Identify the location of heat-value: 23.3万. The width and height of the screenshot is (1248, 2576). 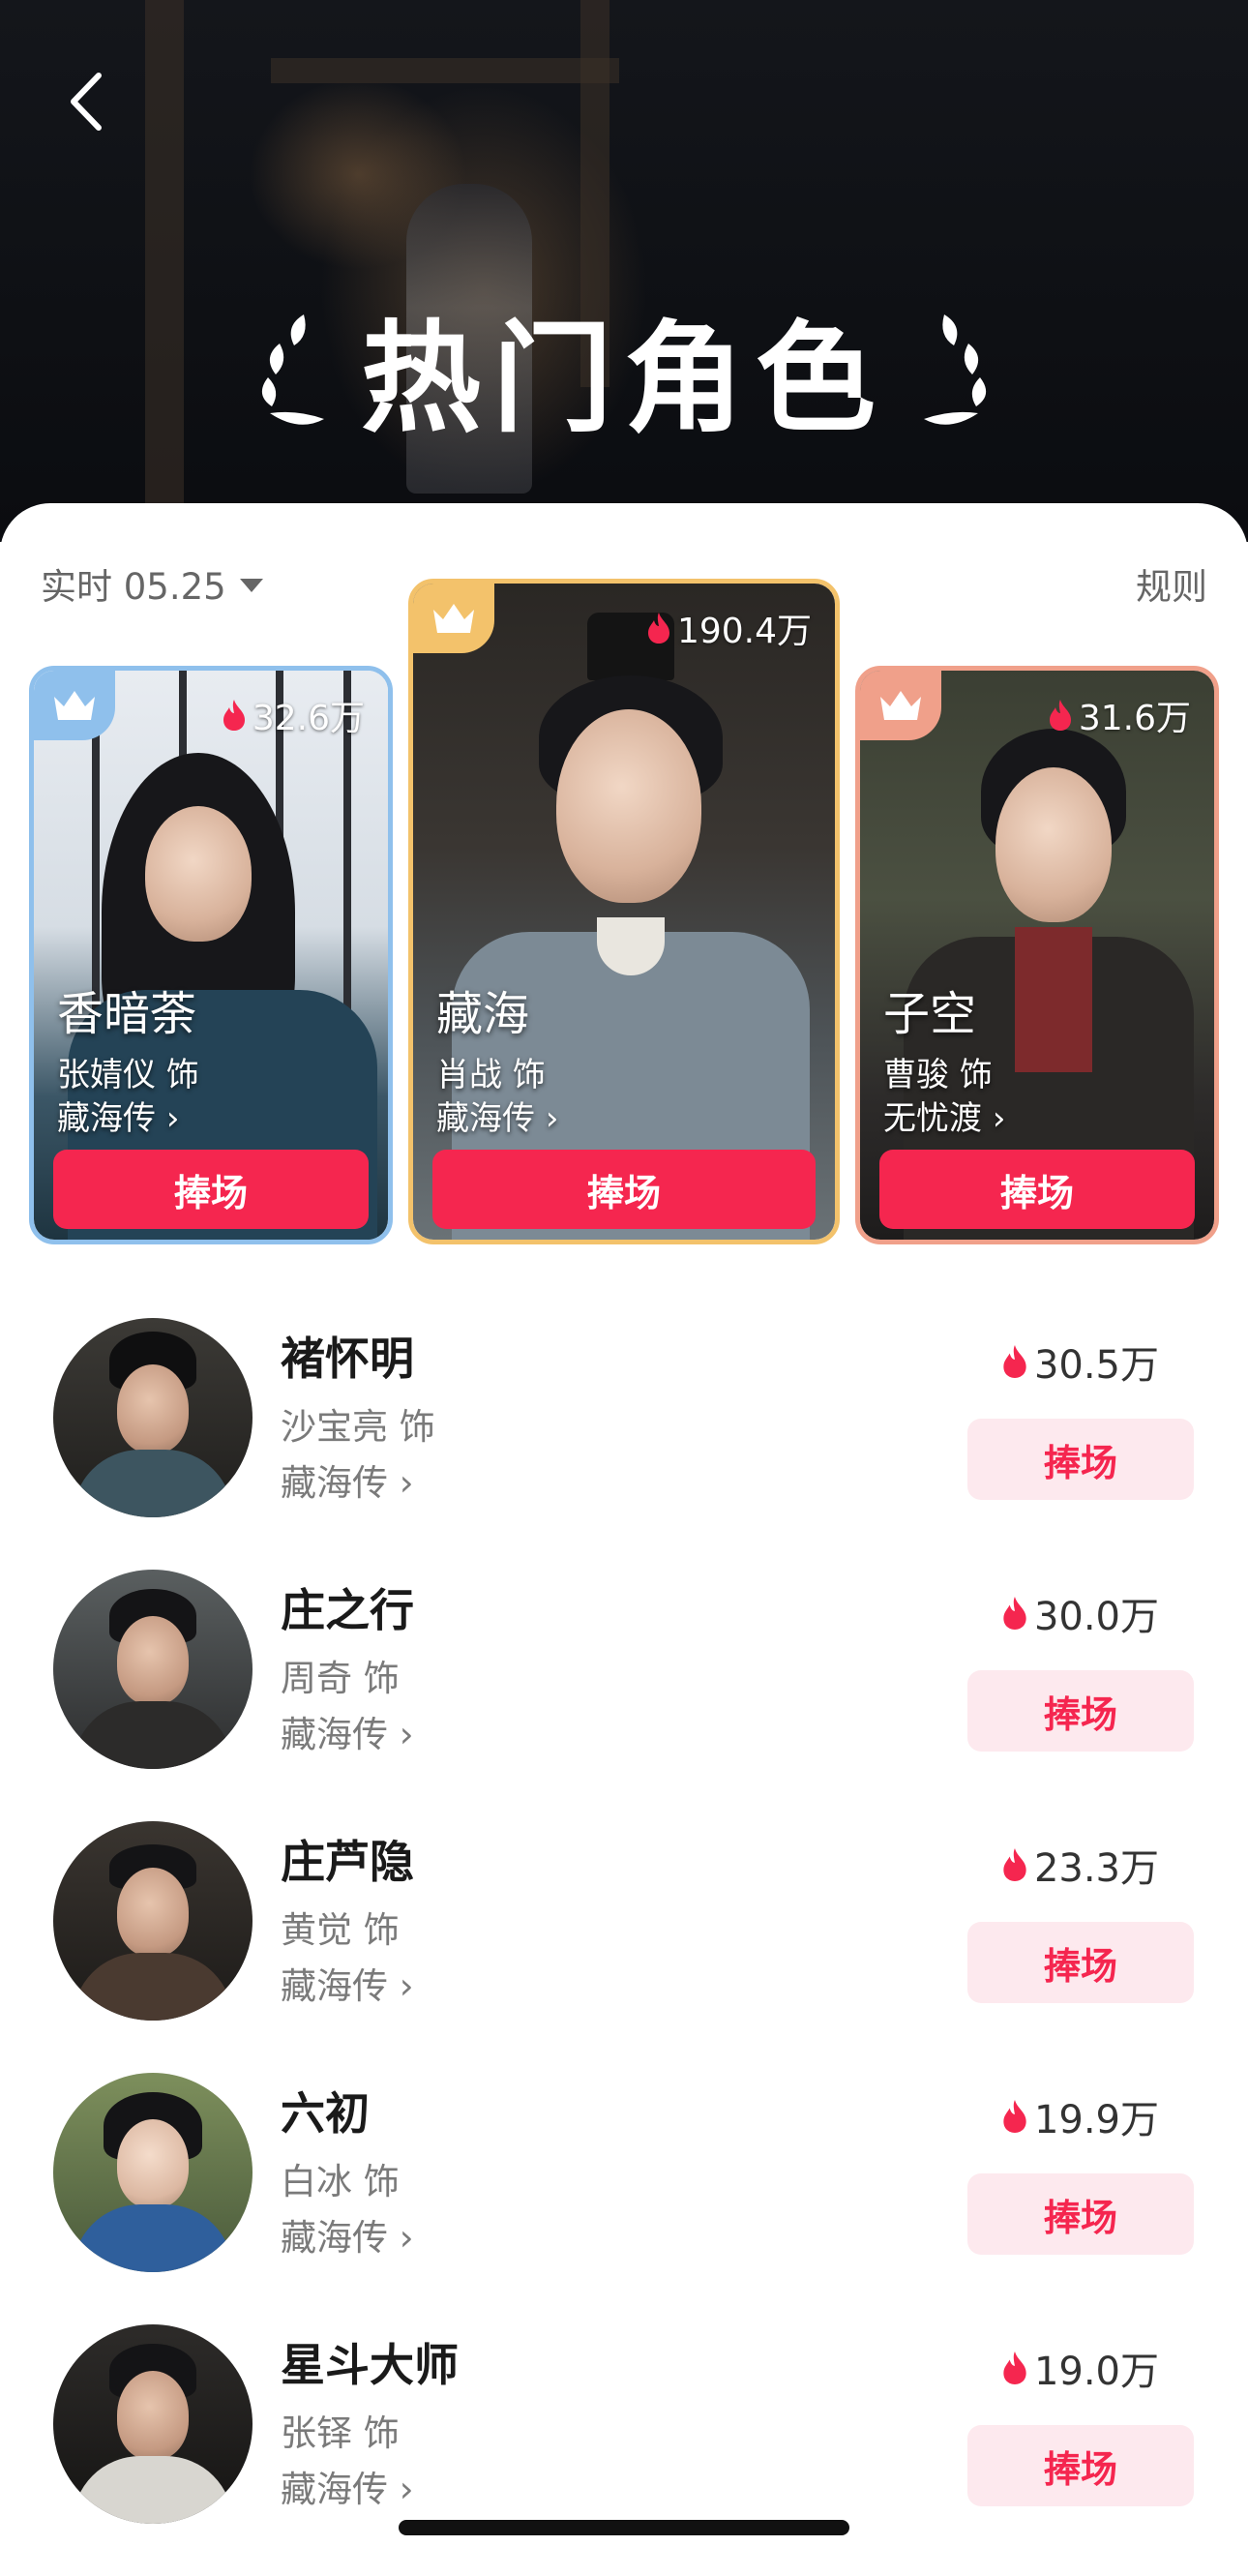
(1096, 1868).